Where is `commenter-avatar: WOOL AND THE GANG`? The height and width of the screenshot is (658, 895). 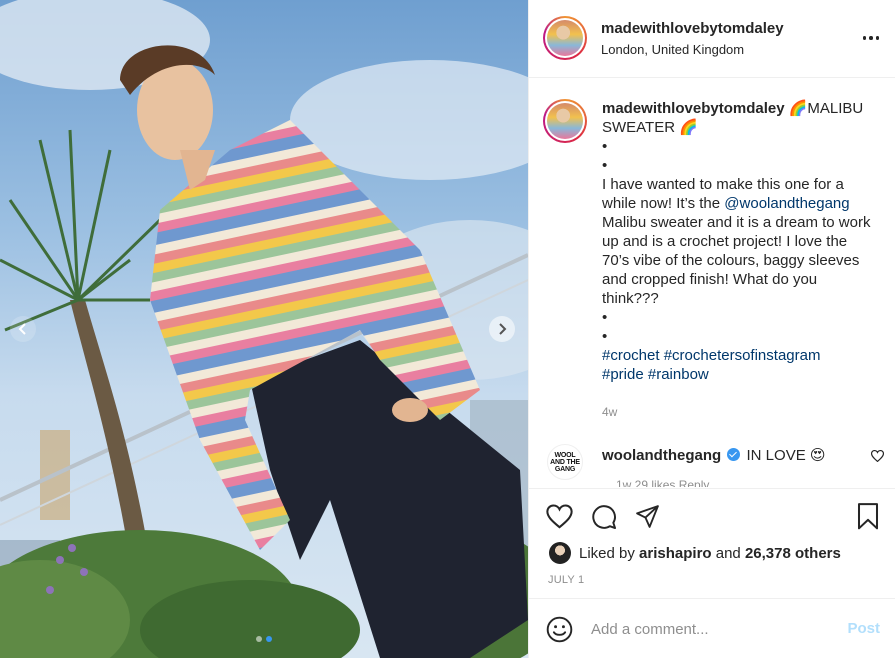 commenter-avatar: WOOL AND THE GANG is located at coordinates (565, 462).